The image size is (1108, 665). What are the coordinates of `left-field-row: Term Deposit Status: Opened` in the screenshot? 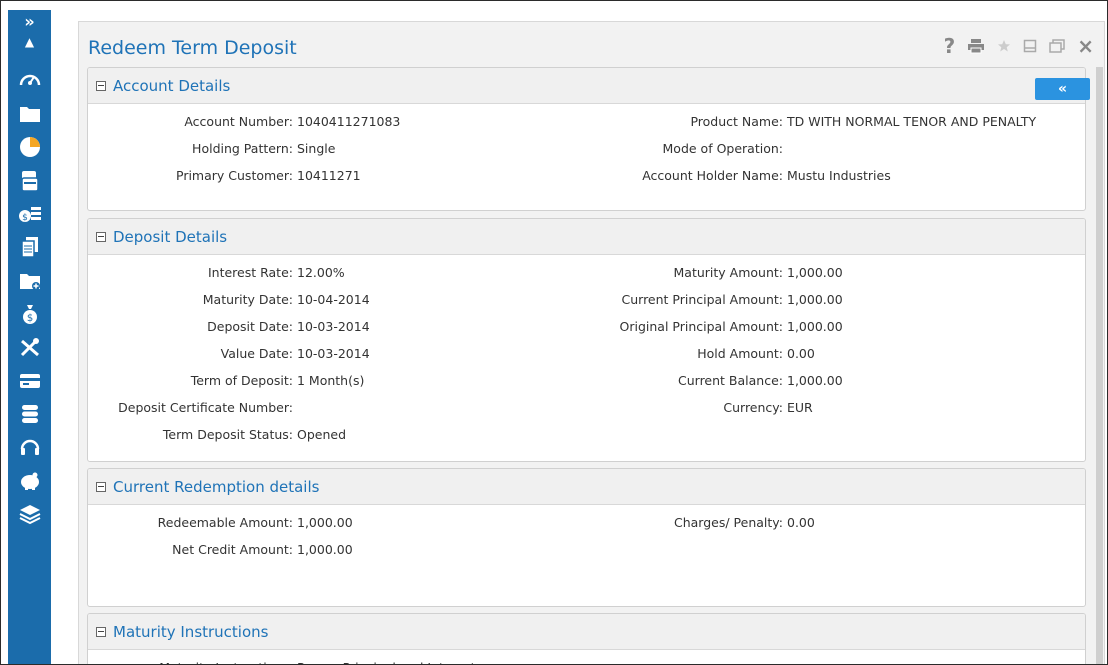 It's located at (583, 436).